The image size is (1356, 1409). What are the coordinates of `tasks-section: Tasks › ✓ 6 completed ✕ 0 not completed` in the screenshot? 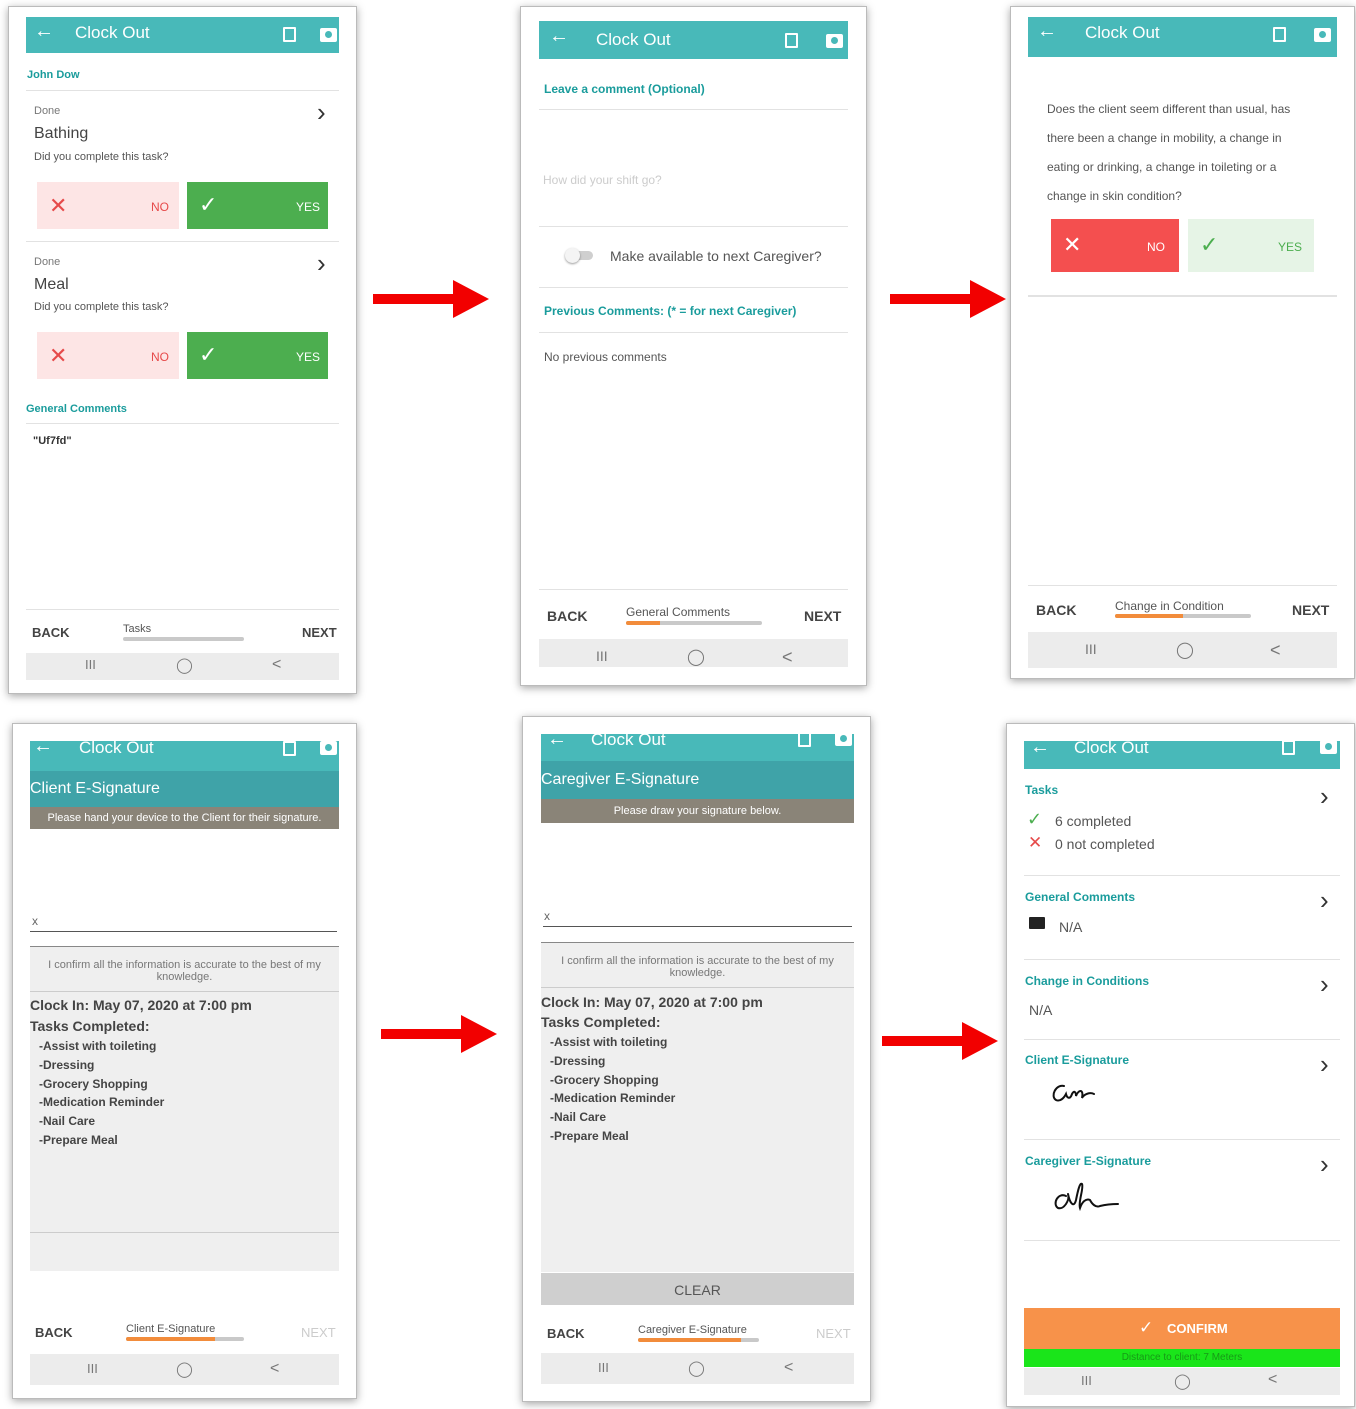 It's located at (1182, 822).